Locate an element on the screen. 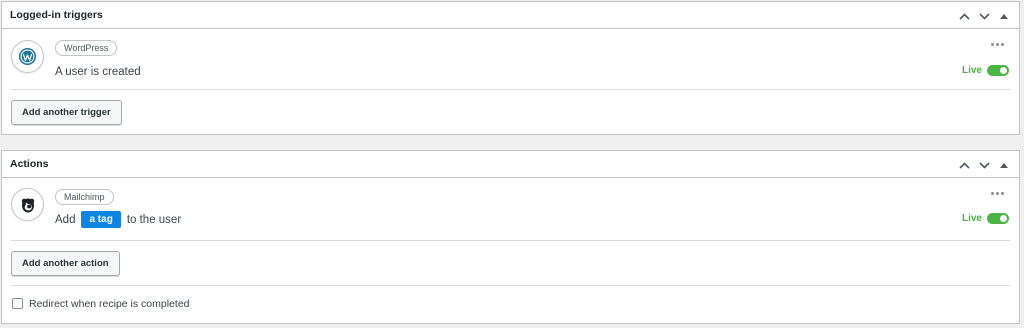 The height and width of the screenshot is (328, 1024). trigger-status: Live is located at coordinates (985, 70).